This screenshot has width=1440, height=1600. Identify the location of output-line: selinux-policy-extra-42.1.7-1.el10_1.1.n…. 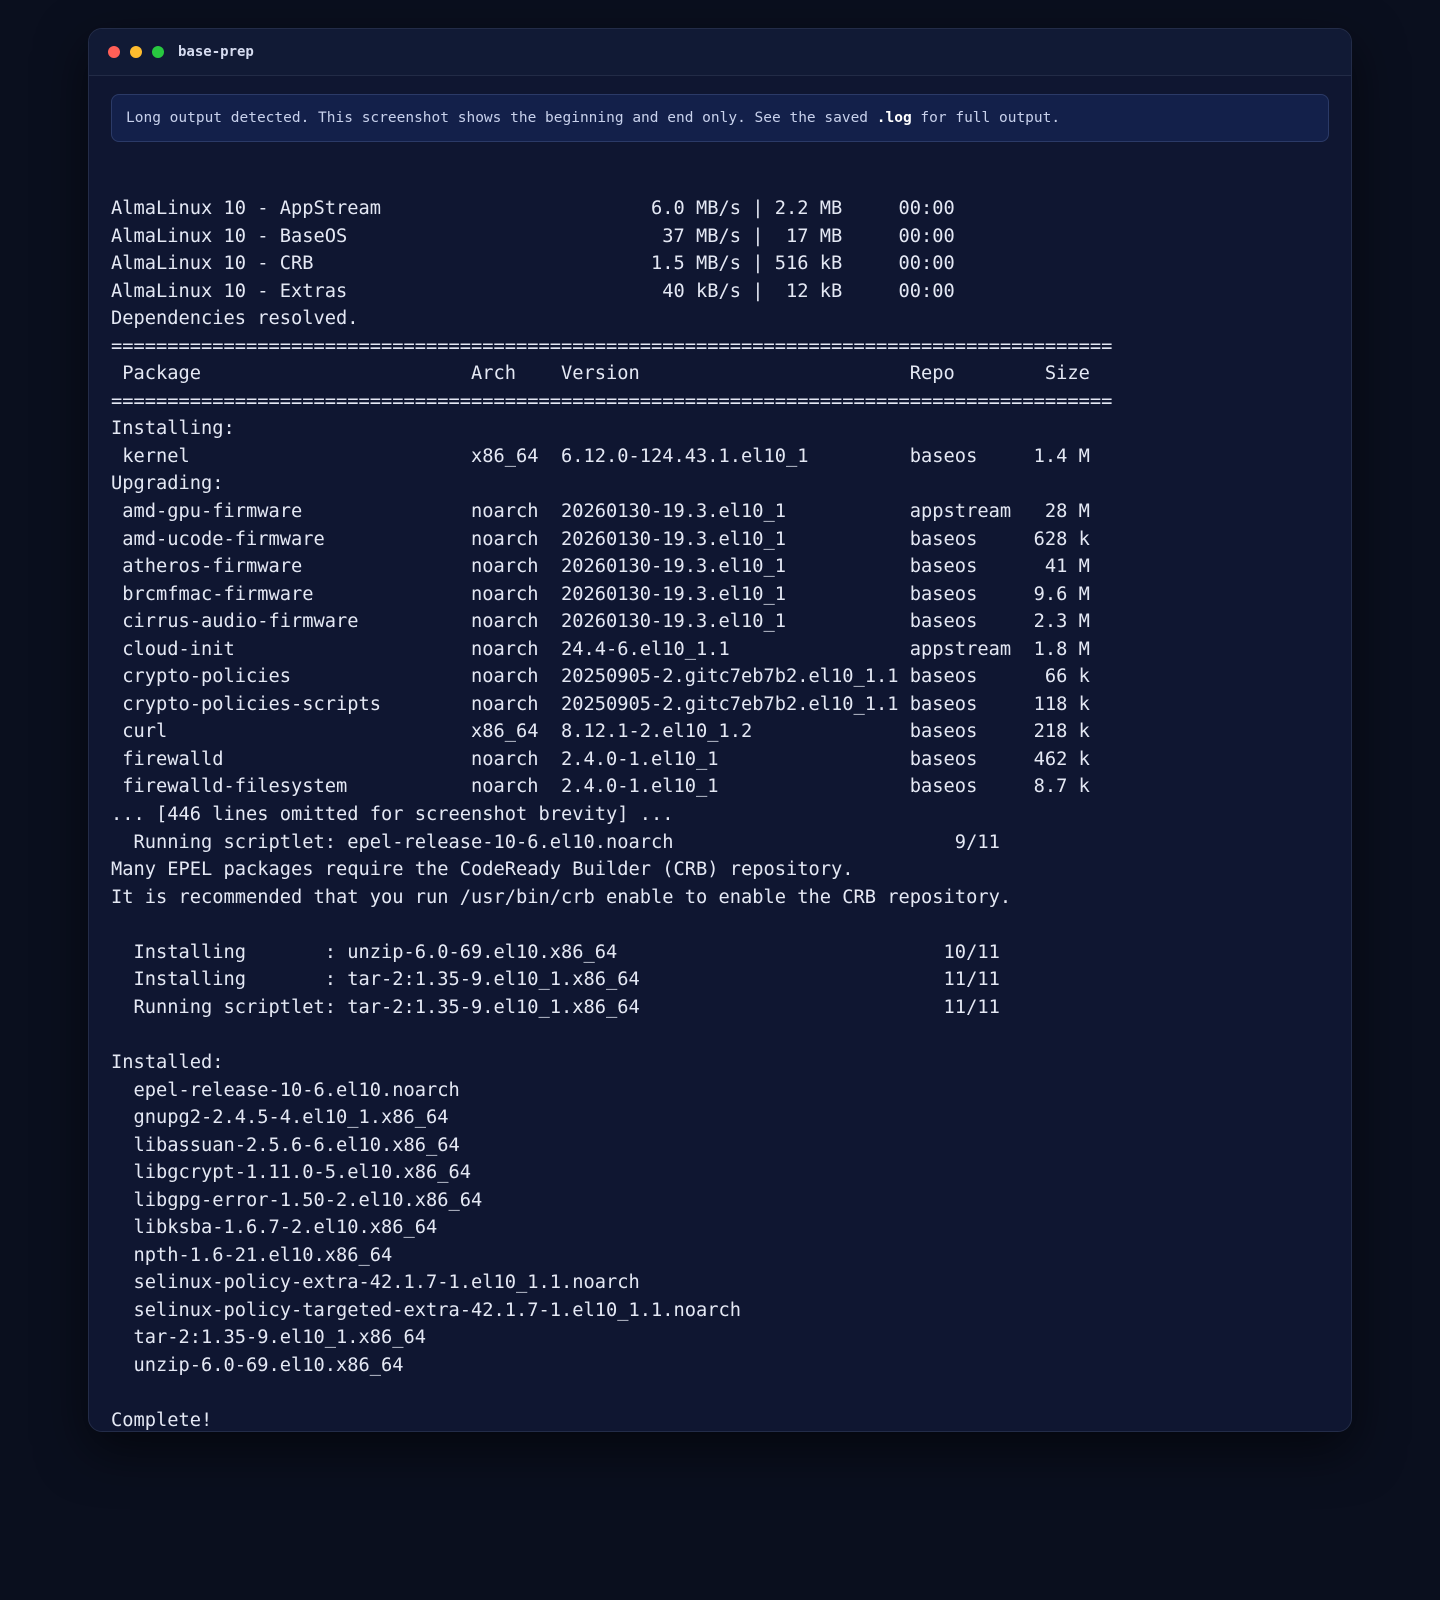
(375, 1283).